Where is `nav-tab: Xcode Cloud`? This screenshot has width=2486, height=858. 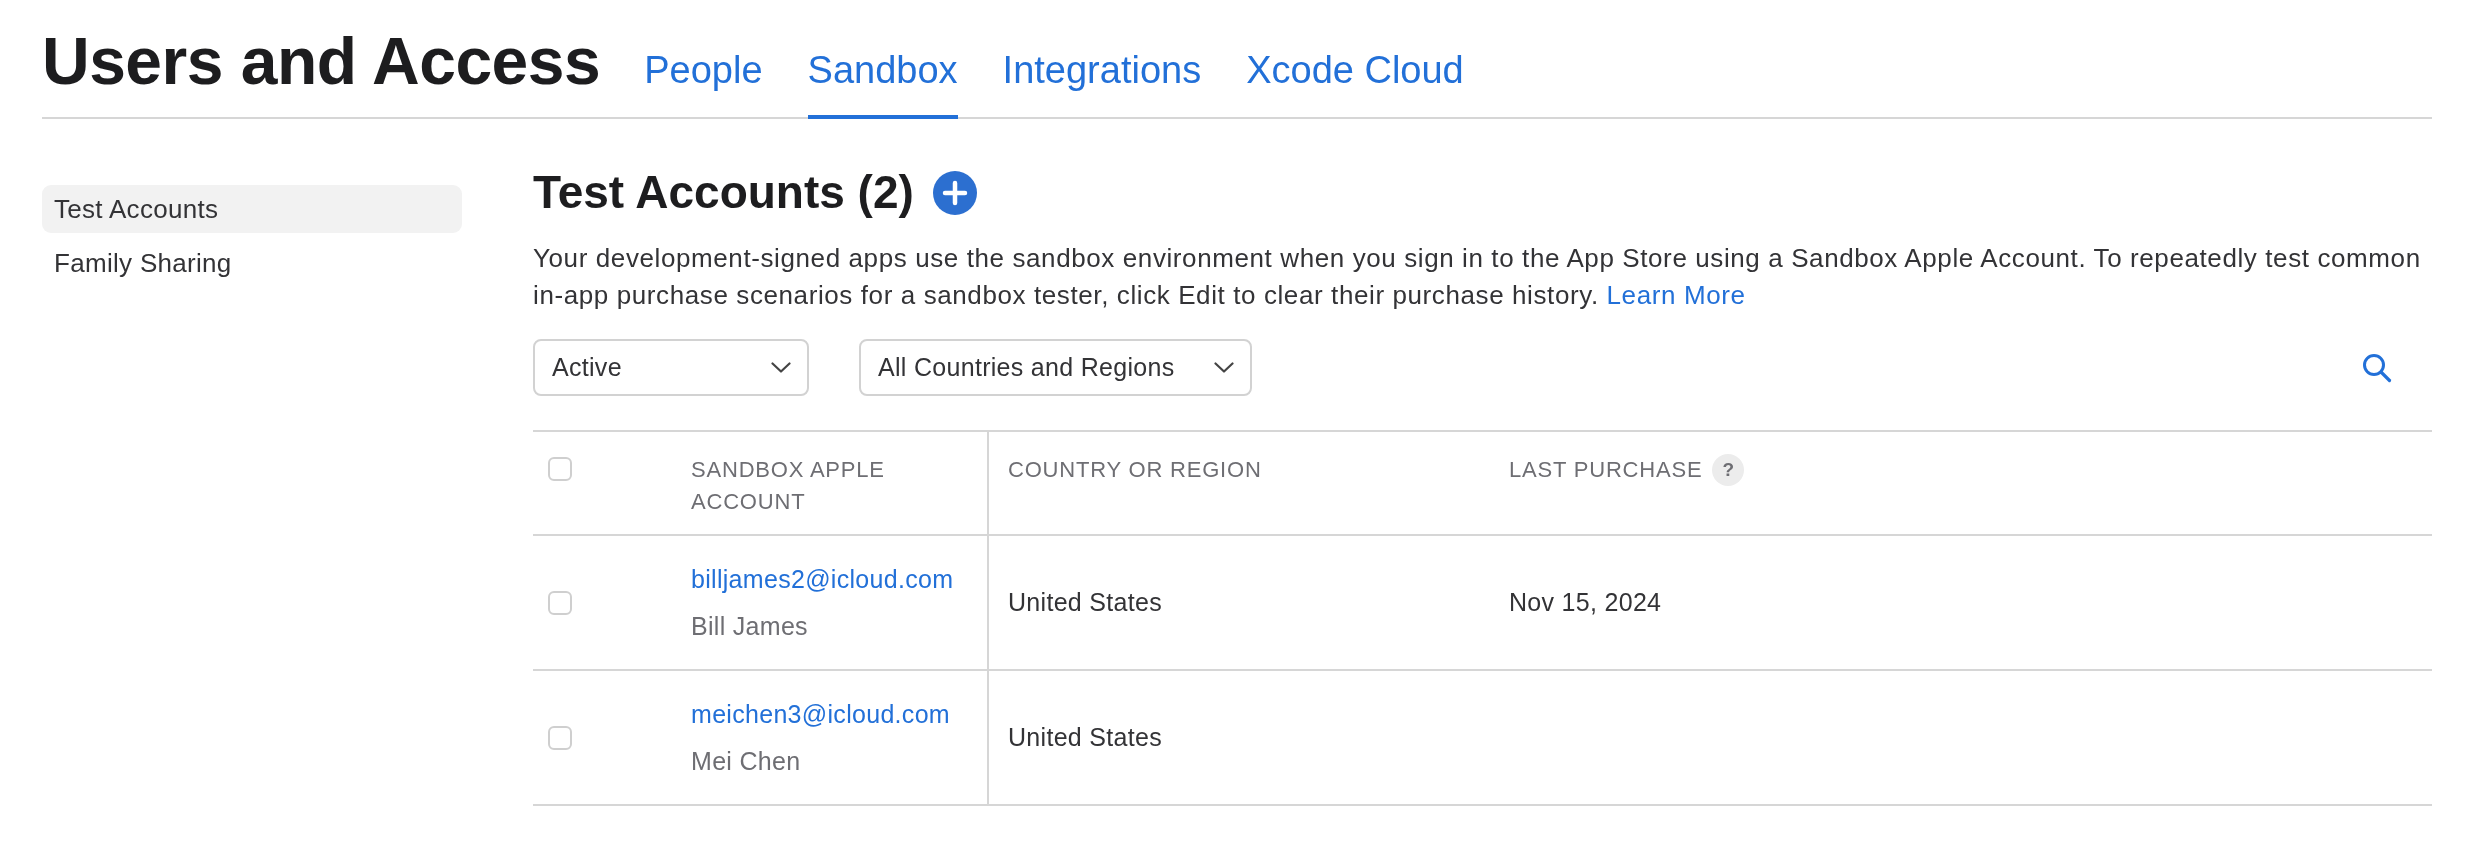 nav-tab: Xcode Cloud is located at coordinates (1355, 85).